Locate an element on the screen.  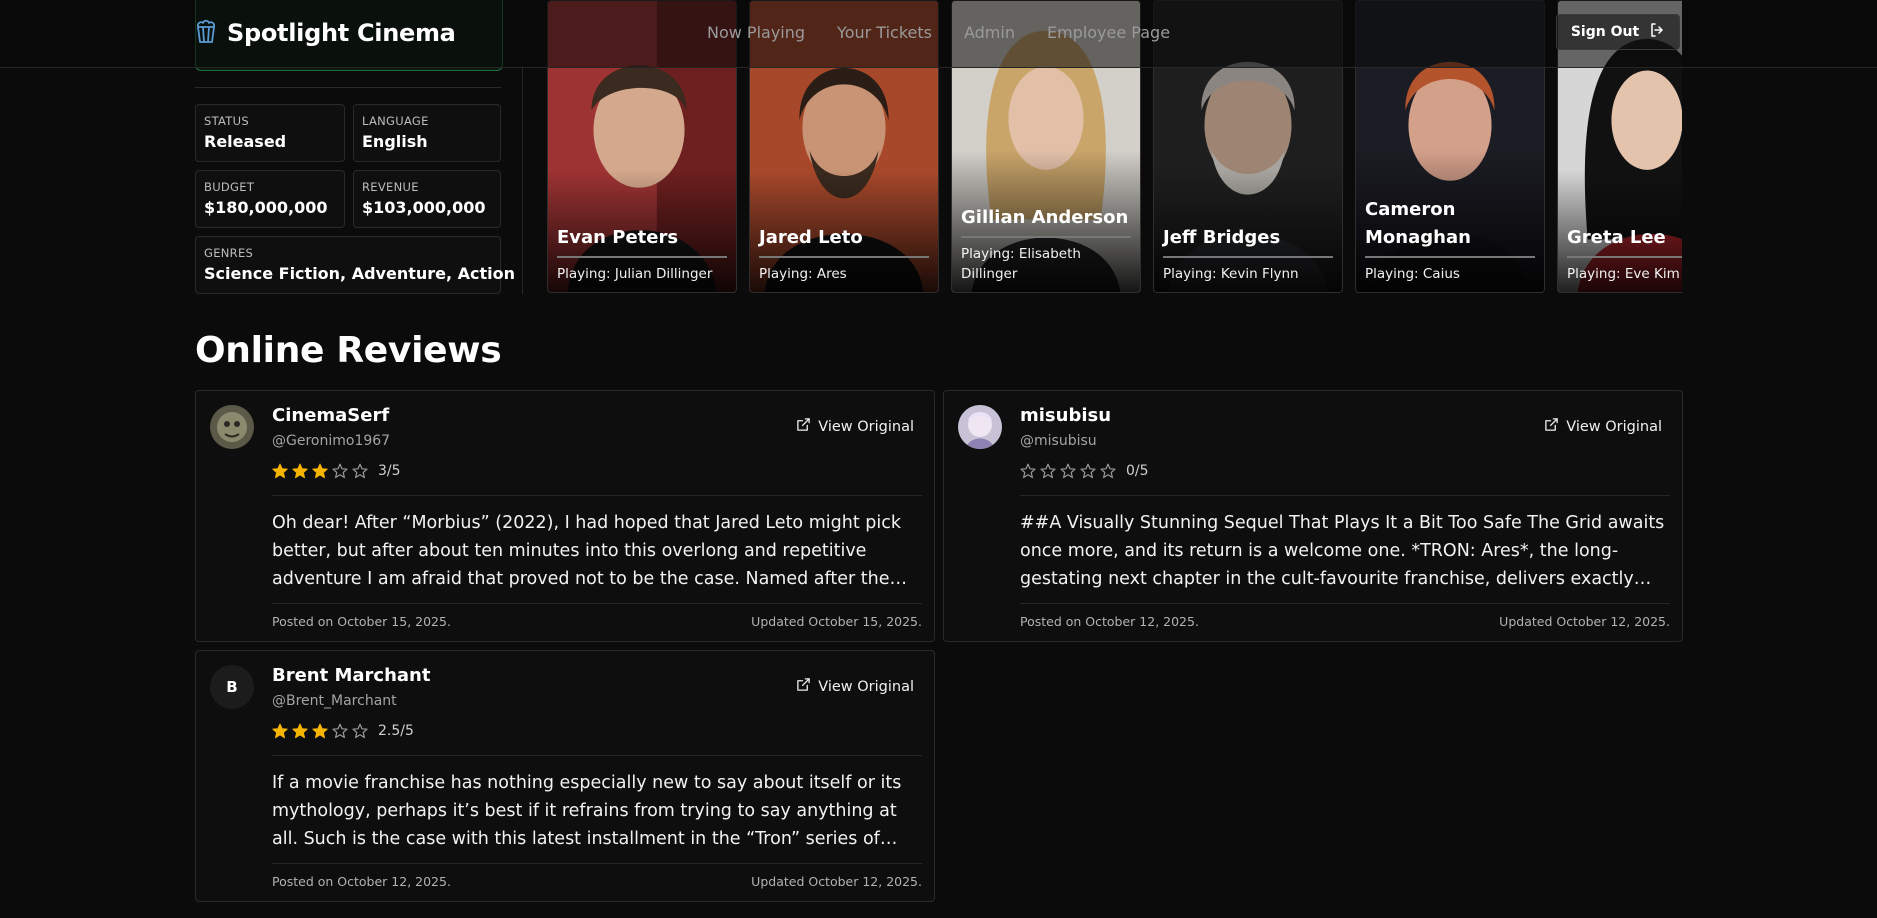
cast-info: Evan Peters Playing: Julian Dillinger is located at coordinates (642, 258).